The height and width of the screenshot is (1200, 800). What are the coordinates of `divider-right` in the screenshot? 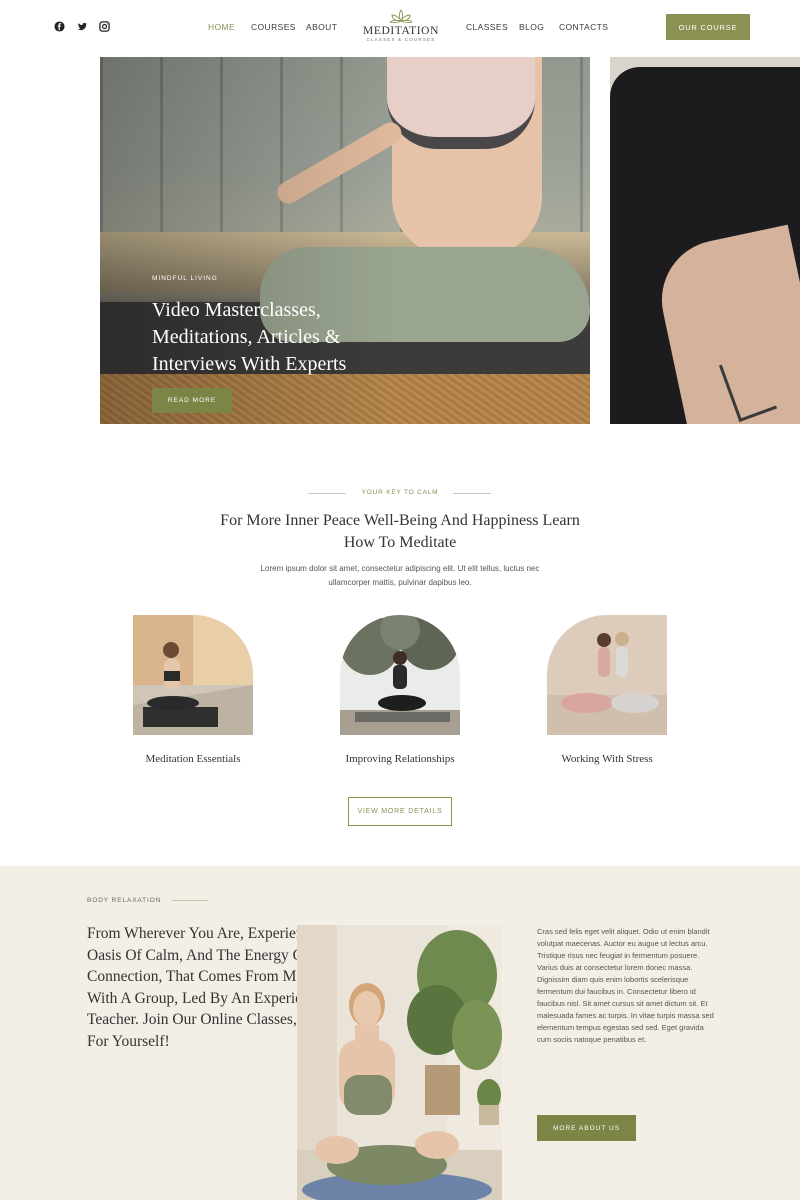 It's located at (472, 493).